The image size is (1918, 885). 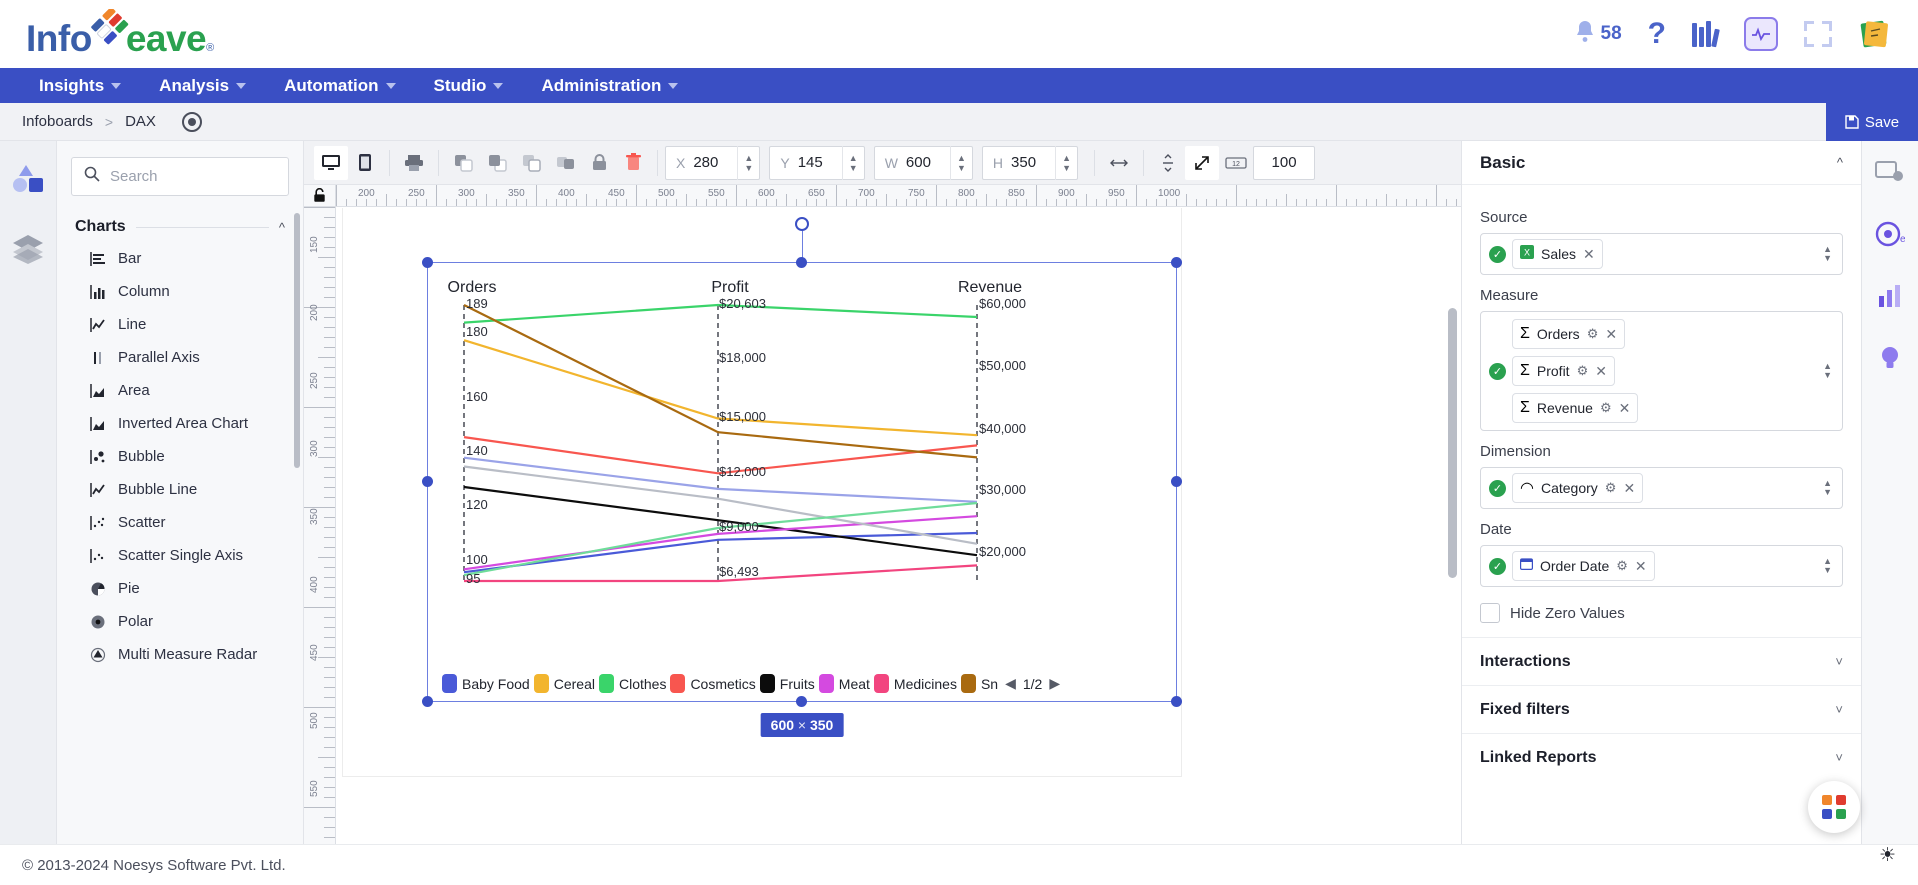 What do you see at coordinates (1829, 488) in the screenshot?
I see `dimension-dropdown-icon: ▲ ▼` at bounding box center [1829, 488].